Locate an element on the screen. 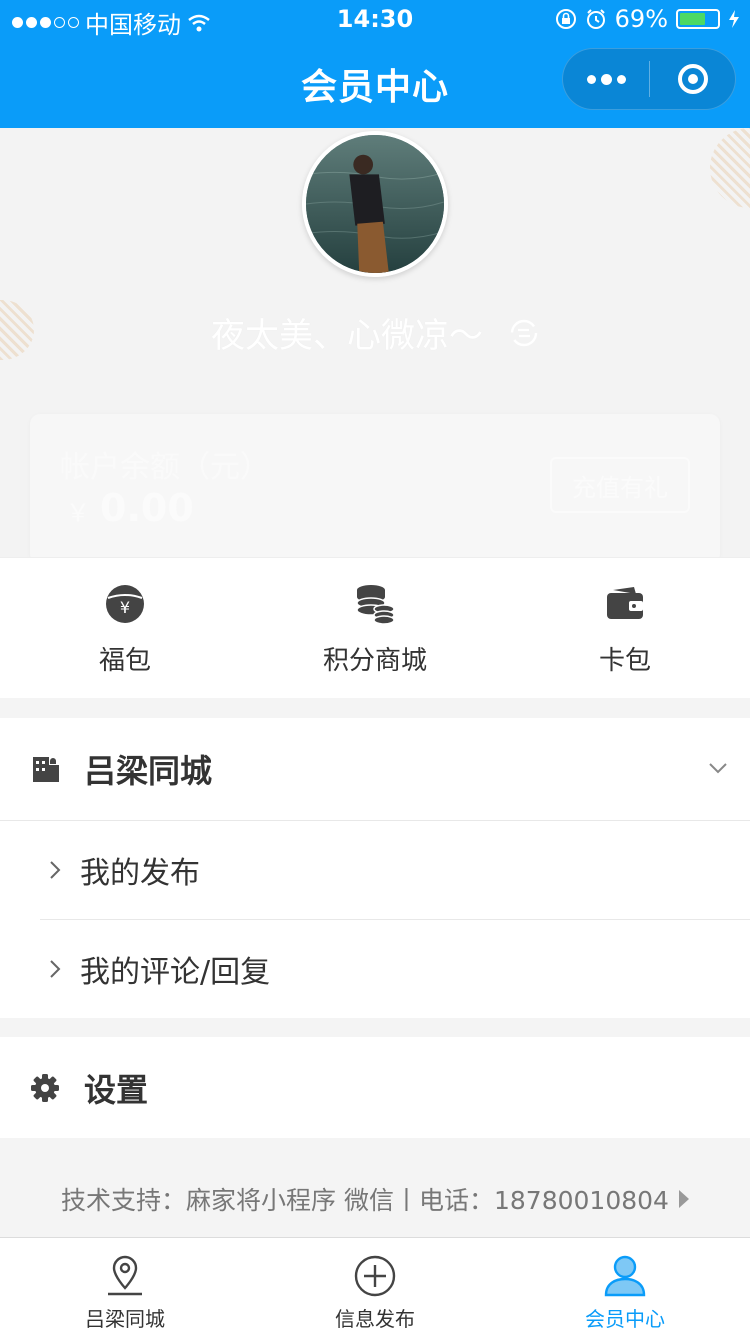 This screenshot has width=750, height=1335. recharge-button: 充值有礼 is located at coordinates (620, 485).